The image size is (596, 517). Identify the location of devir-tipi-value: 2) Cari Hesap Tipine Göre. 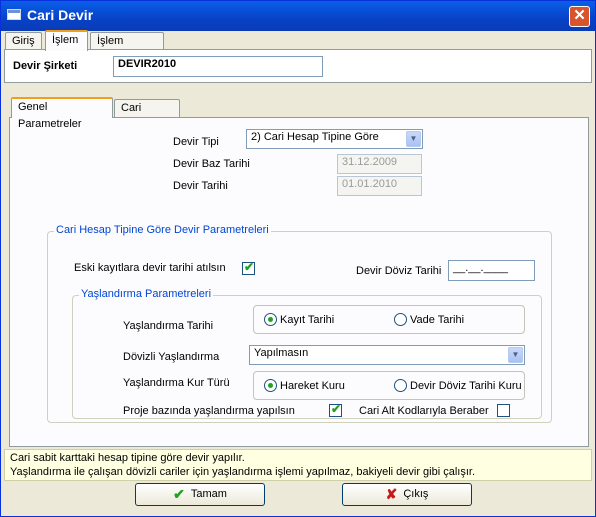
(315, 137).